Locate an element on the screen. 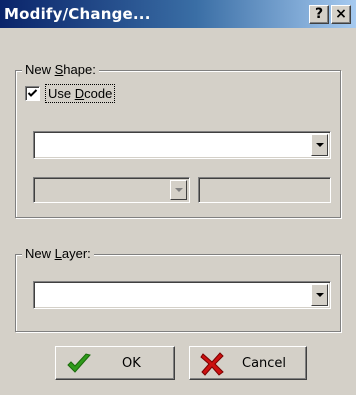 The height and width of the screenshot is (395, 356). use-dcode-checkbox is located at coordinates (32, 93).